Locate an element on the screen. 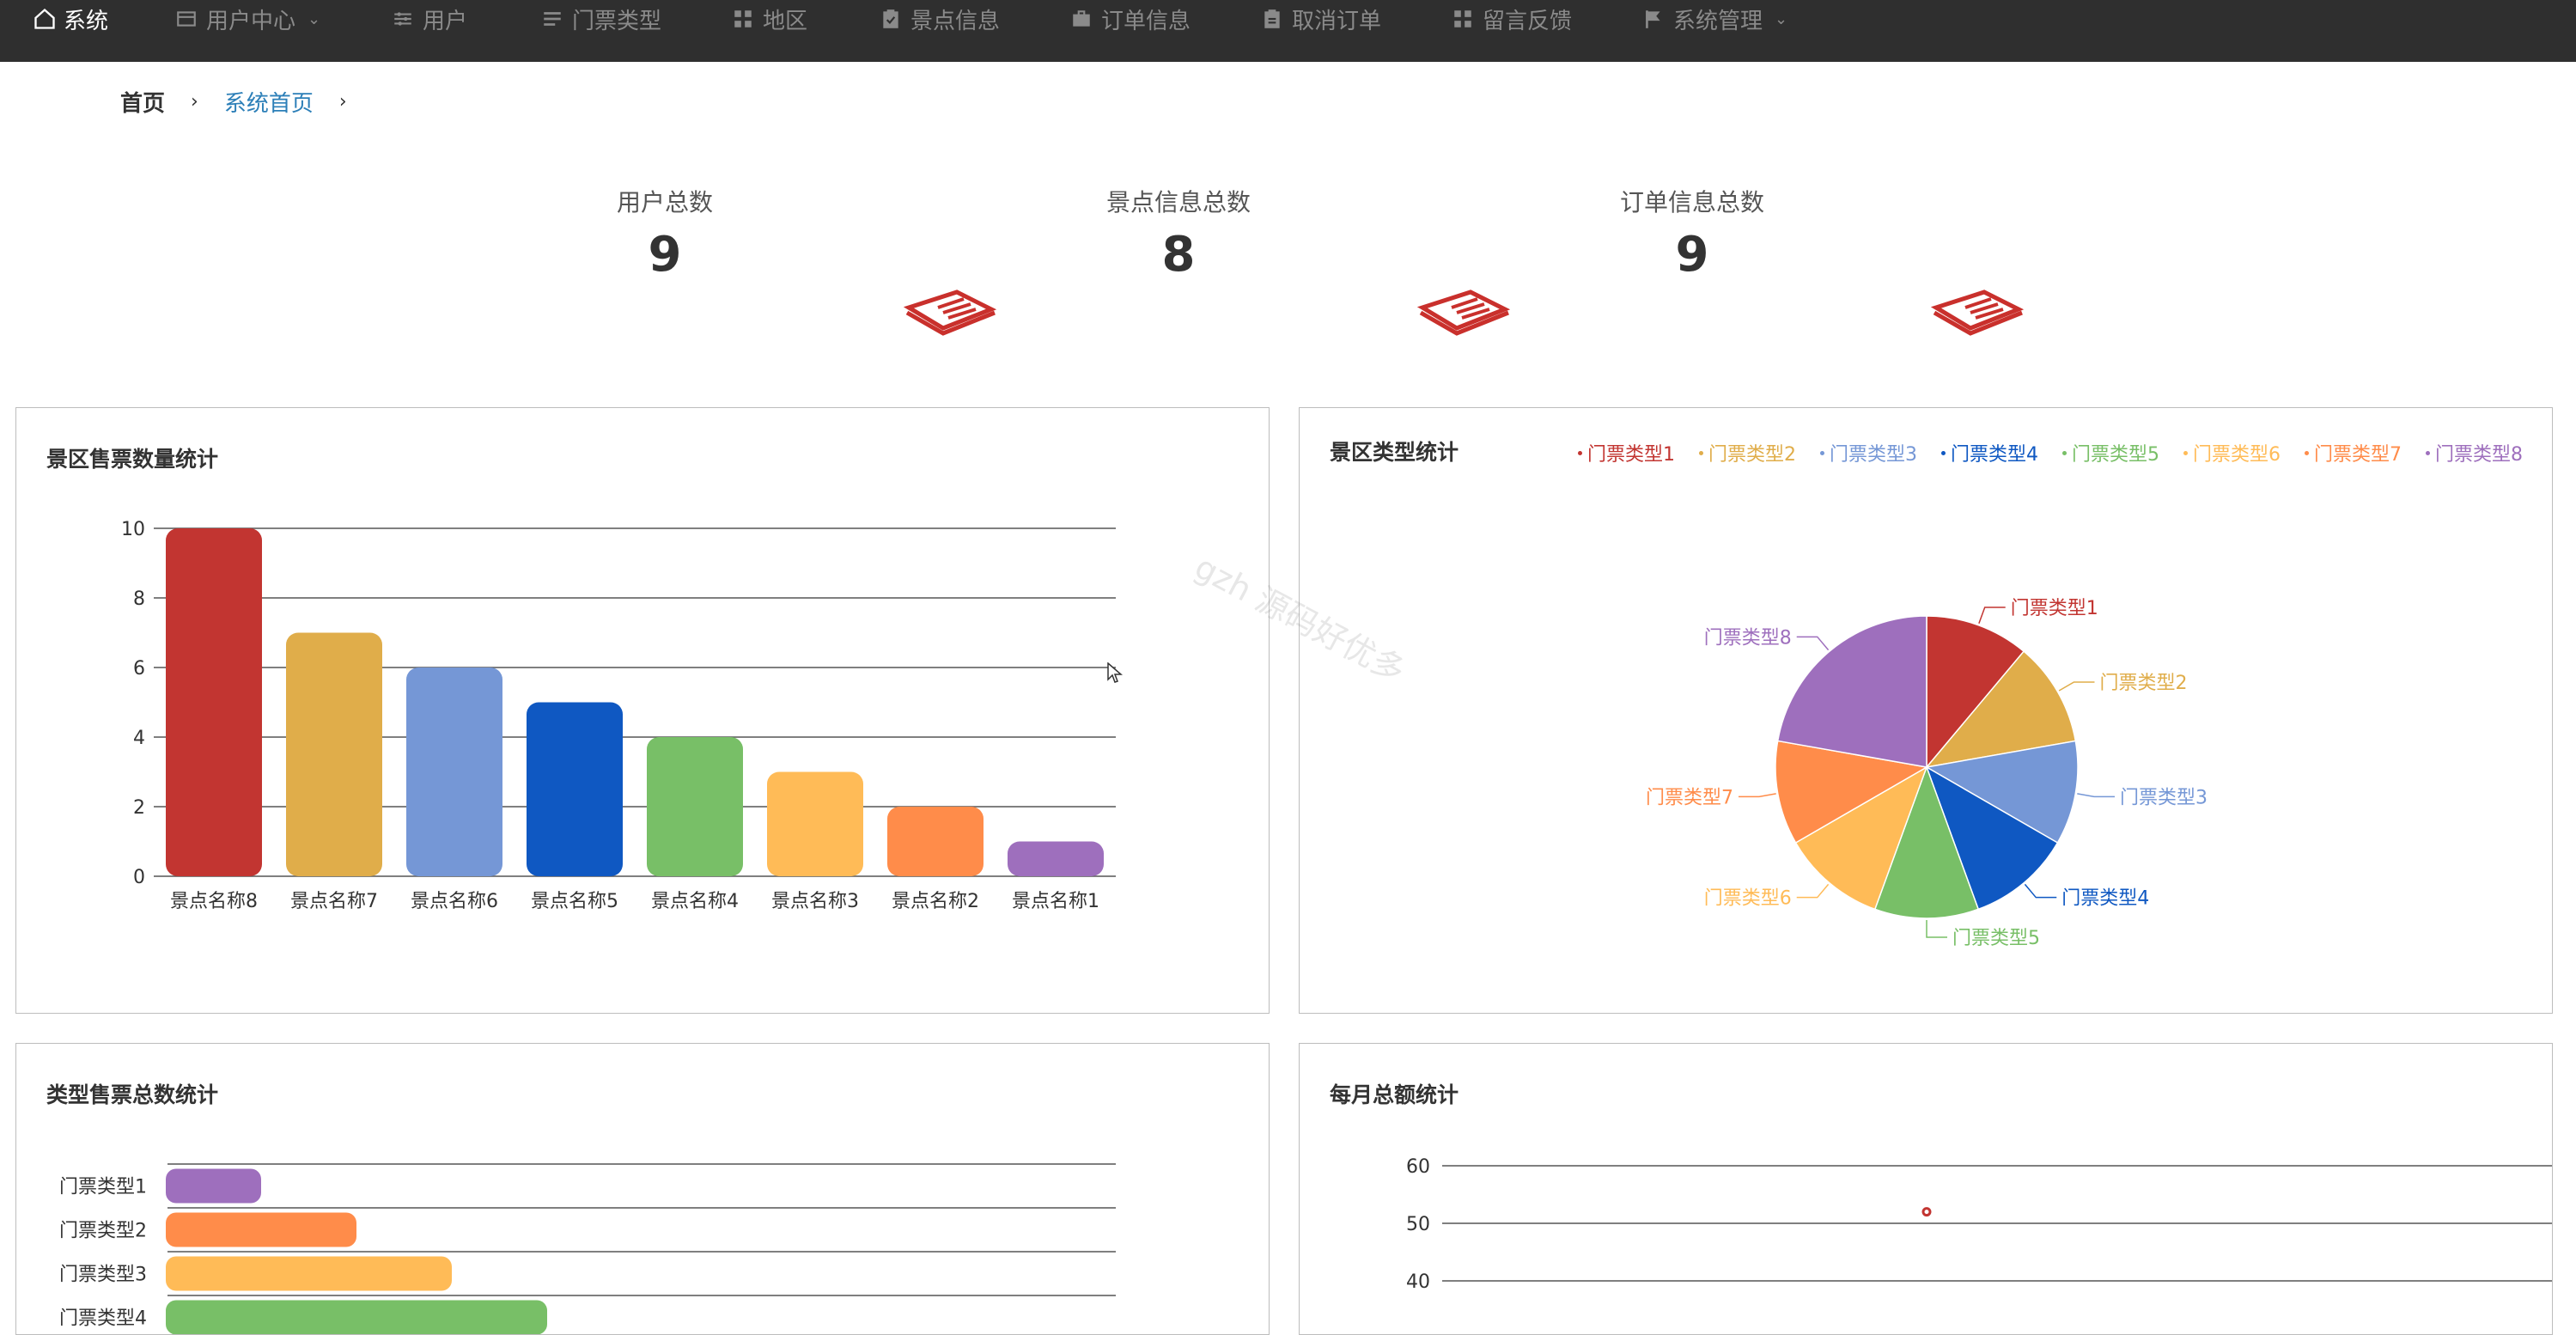 The image size is (2576, 1335). breadcrumb: 首页 › 系统首页 › is located at coordinates (233, 102).